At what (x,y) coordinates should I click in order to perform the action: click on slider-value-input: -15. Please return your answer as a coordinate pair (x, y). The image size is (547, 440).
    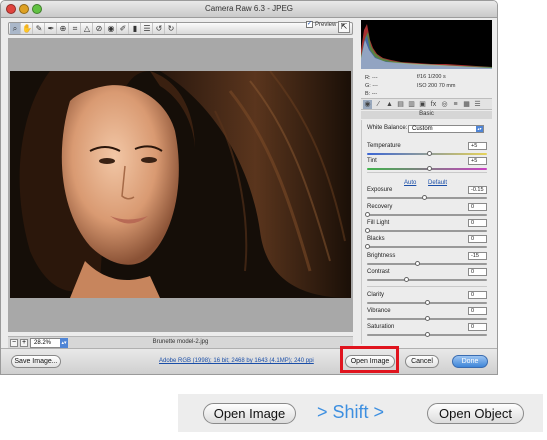
    Looking at the image, I should click on (477, 256).